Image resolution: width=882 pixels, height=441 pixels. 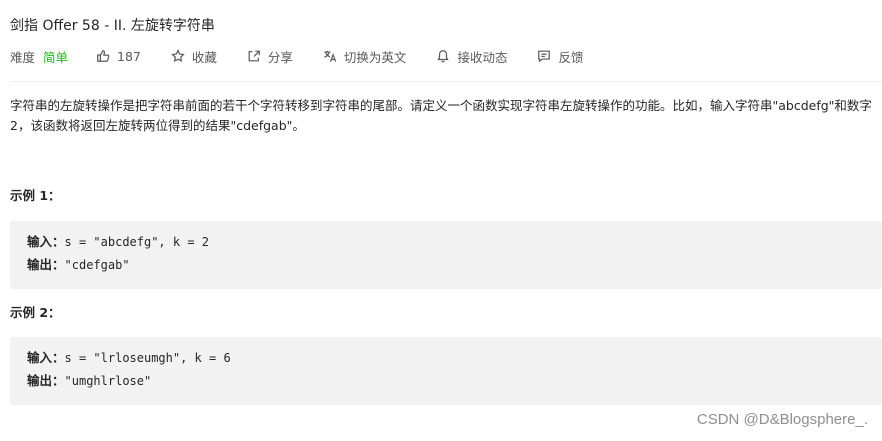 I want to click on example-2-title: 示例 2：, so click(x=35, y=312).